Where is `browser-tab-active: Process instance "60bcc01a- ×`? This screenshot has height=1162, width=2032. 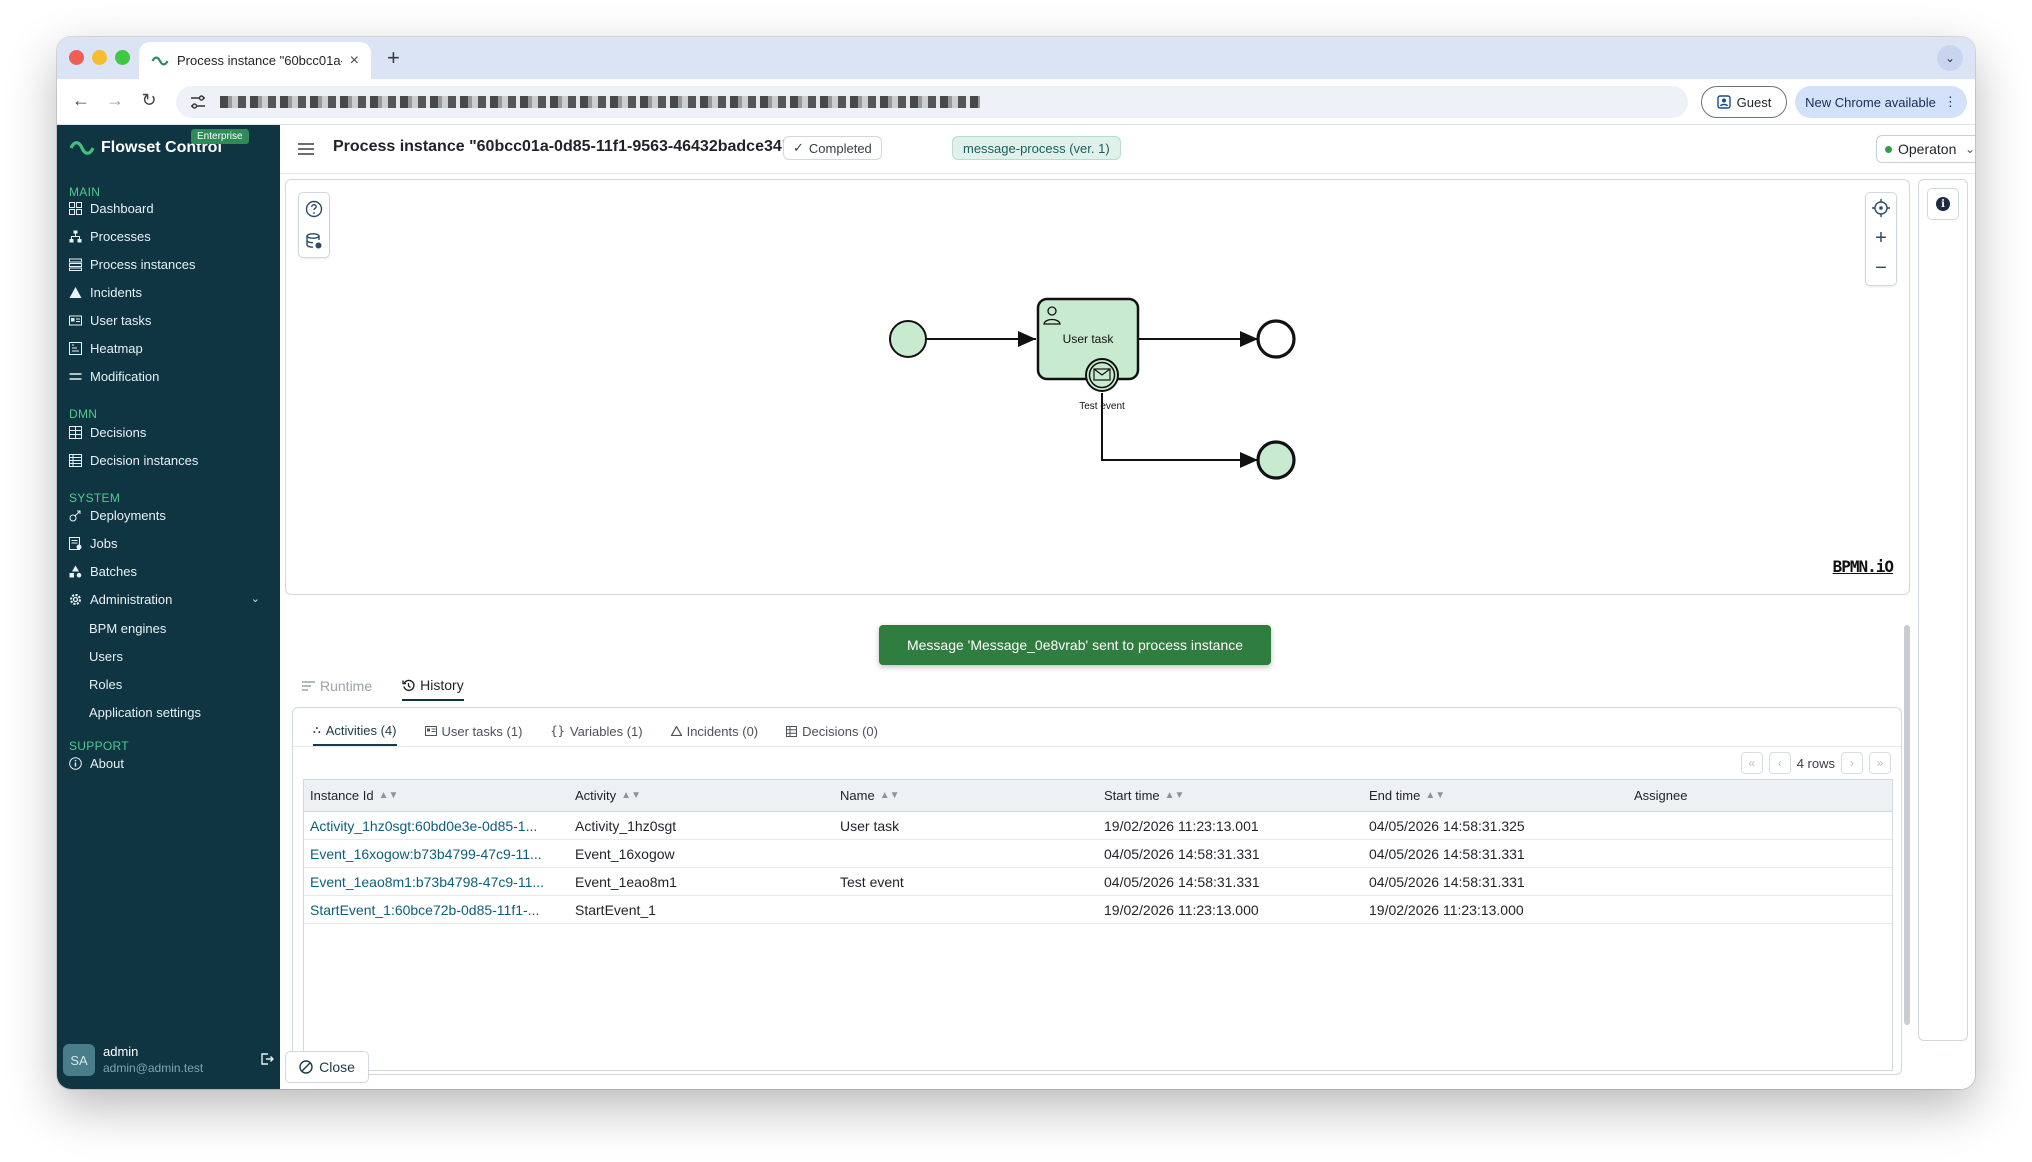
browser-tab-active: Process instance "60bcc01a- × is located at coordinates (255, 60).